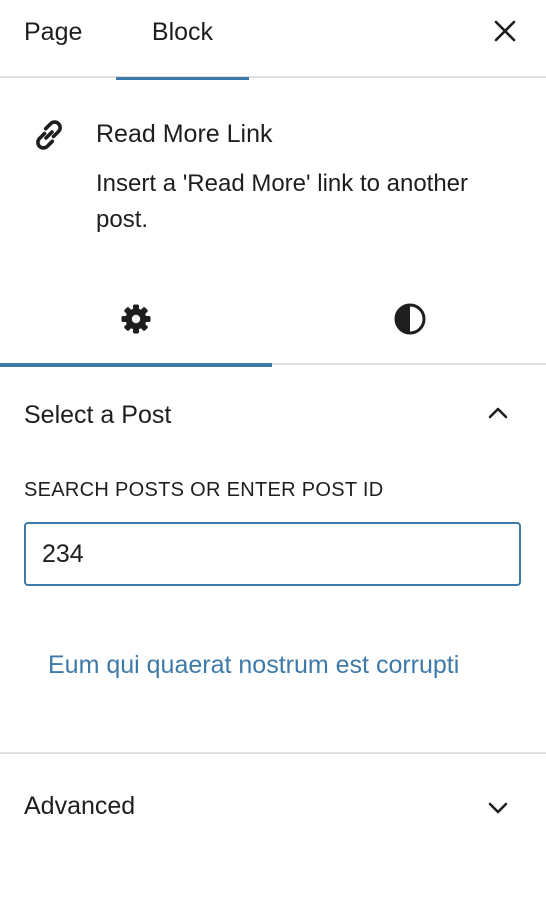 This screenshot has width=546, height=906. I want to click on close-icon, so click(505, 31).